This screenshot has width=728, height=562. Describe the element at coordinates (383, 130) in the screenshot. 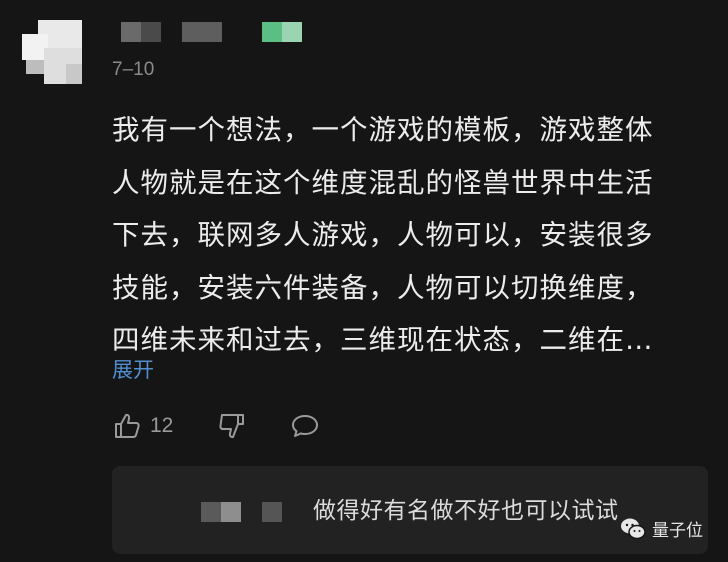

I see `comment-line: 我有一个想法，一个游戏的模板，游戏整体` at that location.